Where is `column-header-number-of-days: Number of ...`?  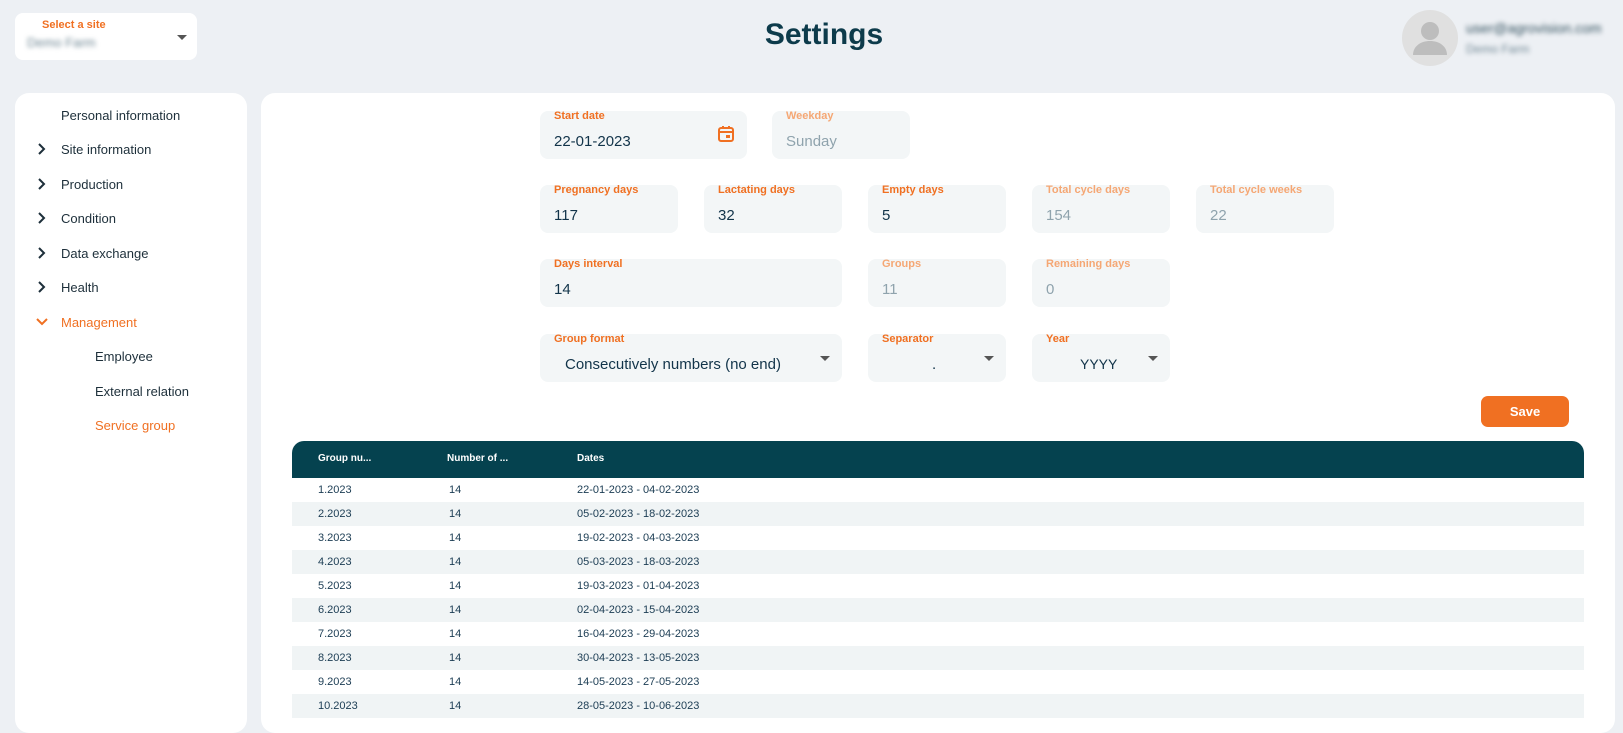
column-header-number-of-days: Number of ... is located at coordinates (477, 458).